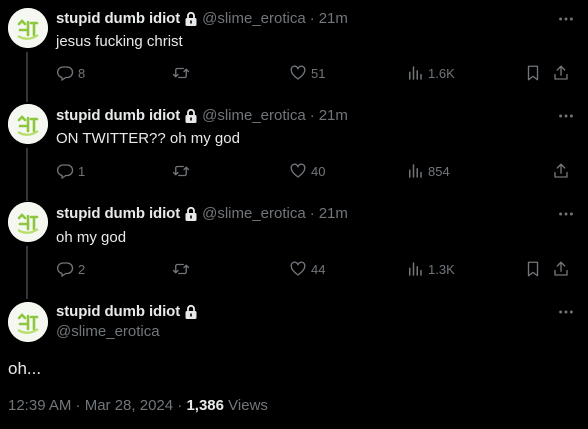 Image resolution: width=588 pixels, height=429 pixels. What do you see at coordinates (248, 405) in the screenshot?
I see `views-label: Views` at bounding box center [248, 405].